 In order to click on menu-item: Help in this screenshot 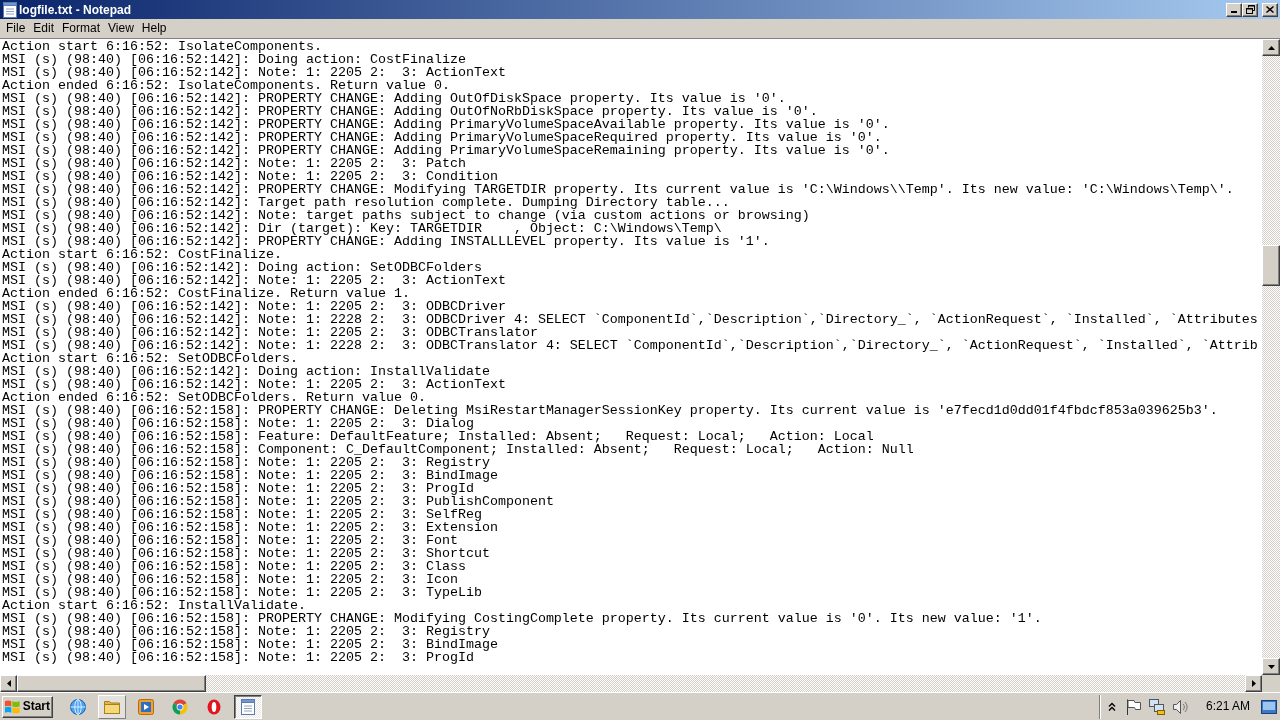, I will do `click(154, 28)`.